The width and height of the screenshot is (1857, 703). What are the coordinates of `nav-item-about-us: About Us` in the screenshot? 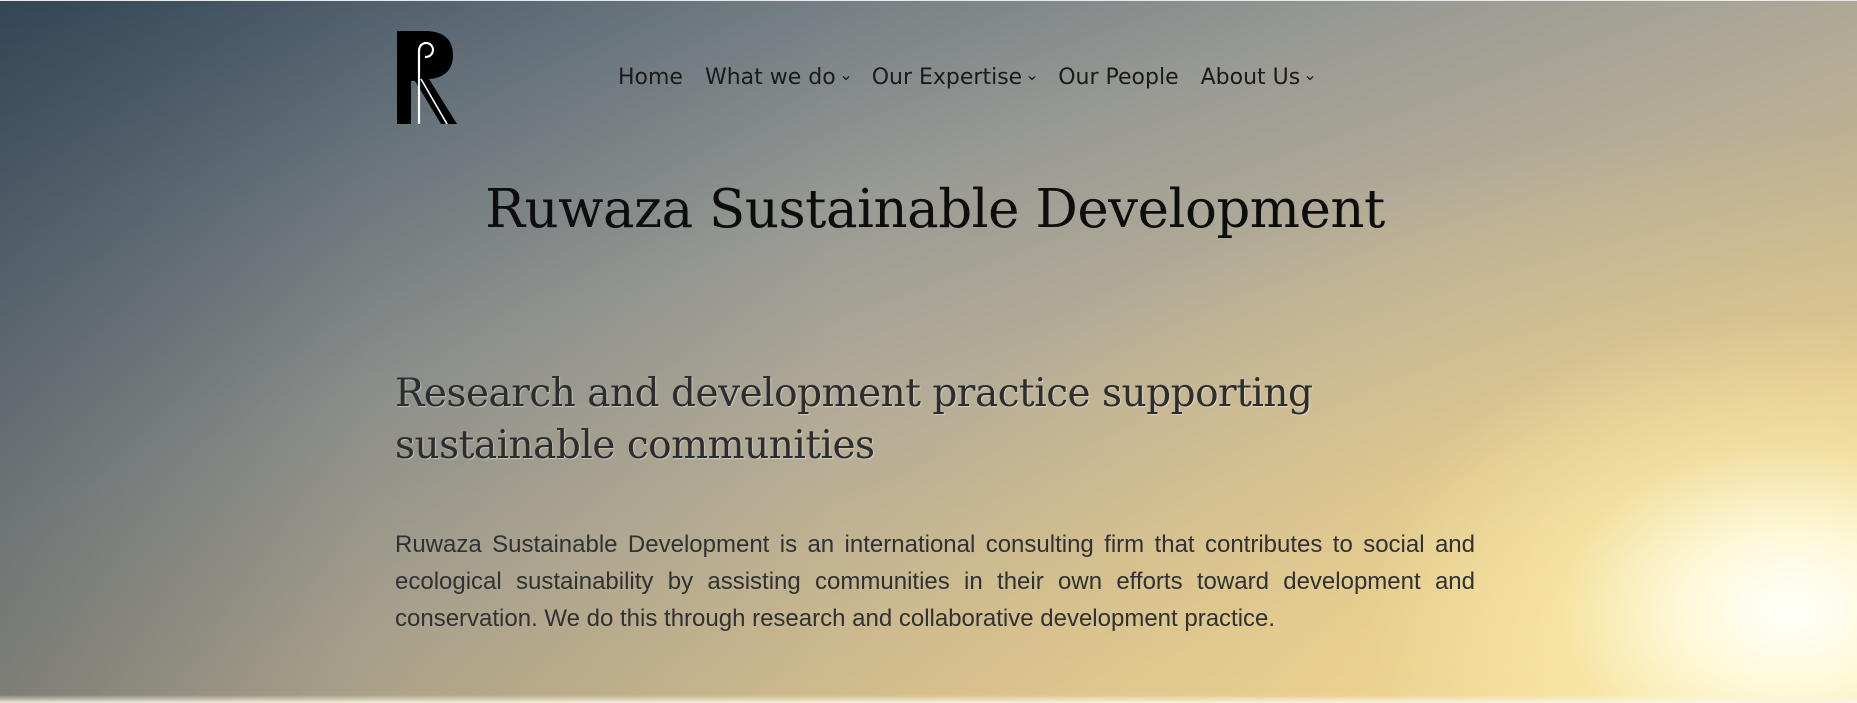 It's located at (1258, 77).